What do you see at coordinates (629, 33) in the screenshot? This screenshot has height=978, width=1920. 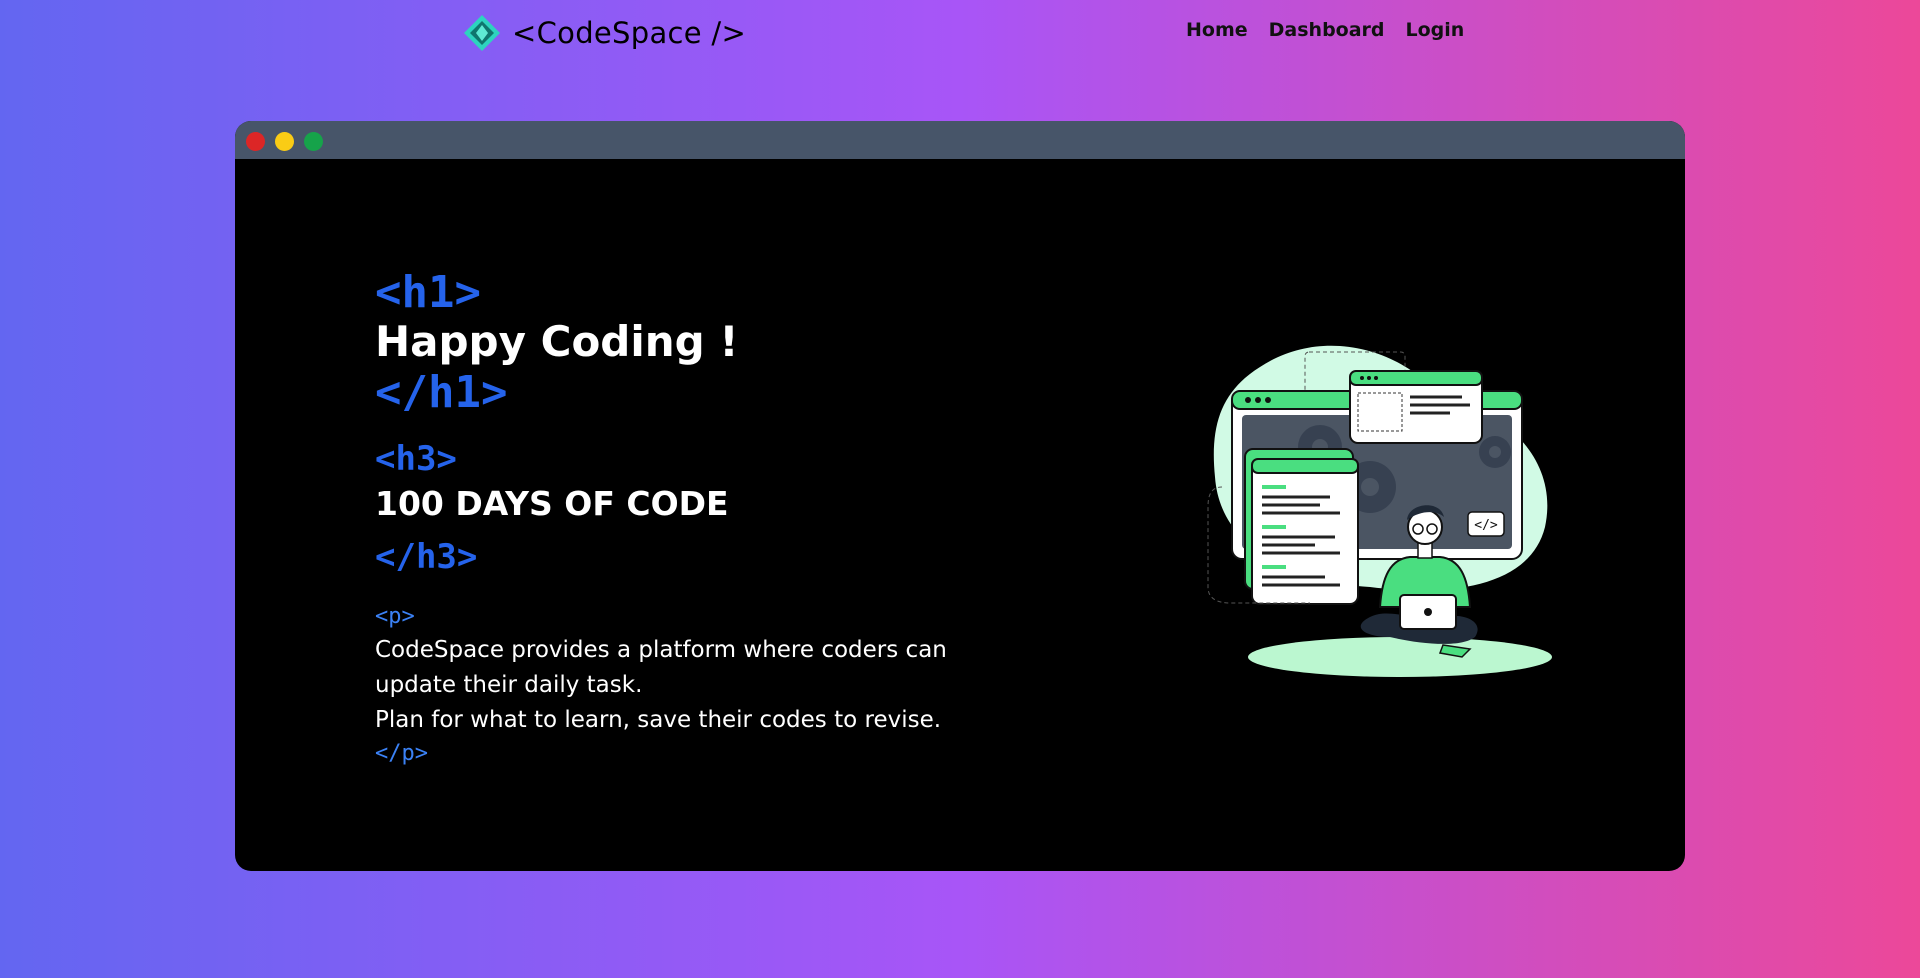 I see `brand-name: <CodeSpace />` at bounding box center [629, 33].